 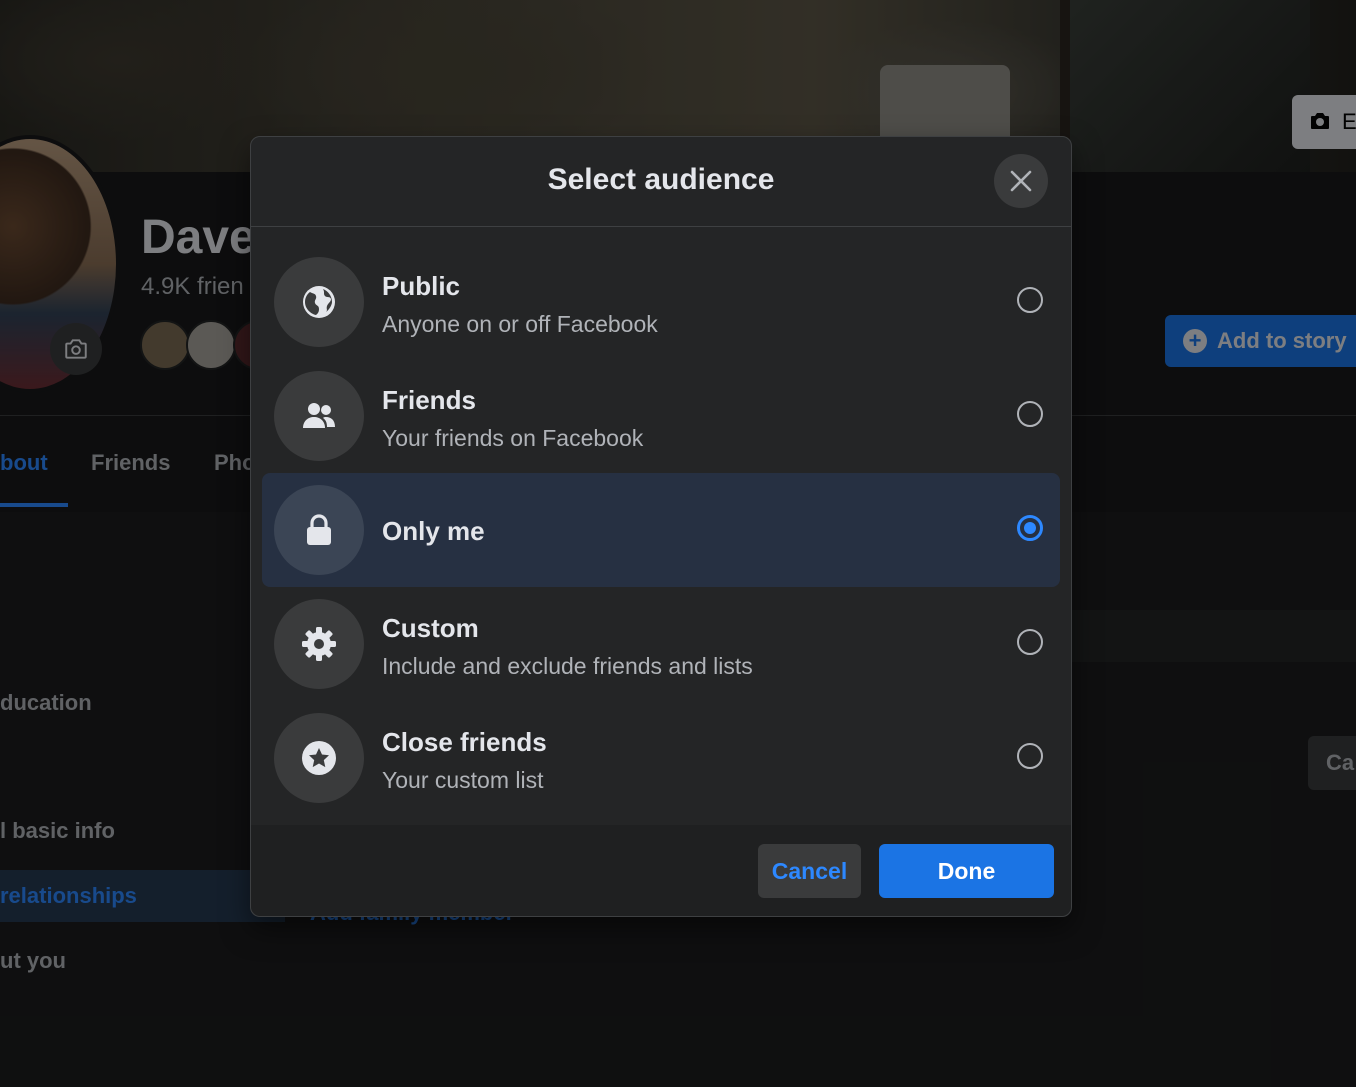 I want to click on option-subtitle: Your friends on Facebook, so click(x=513, y=438).